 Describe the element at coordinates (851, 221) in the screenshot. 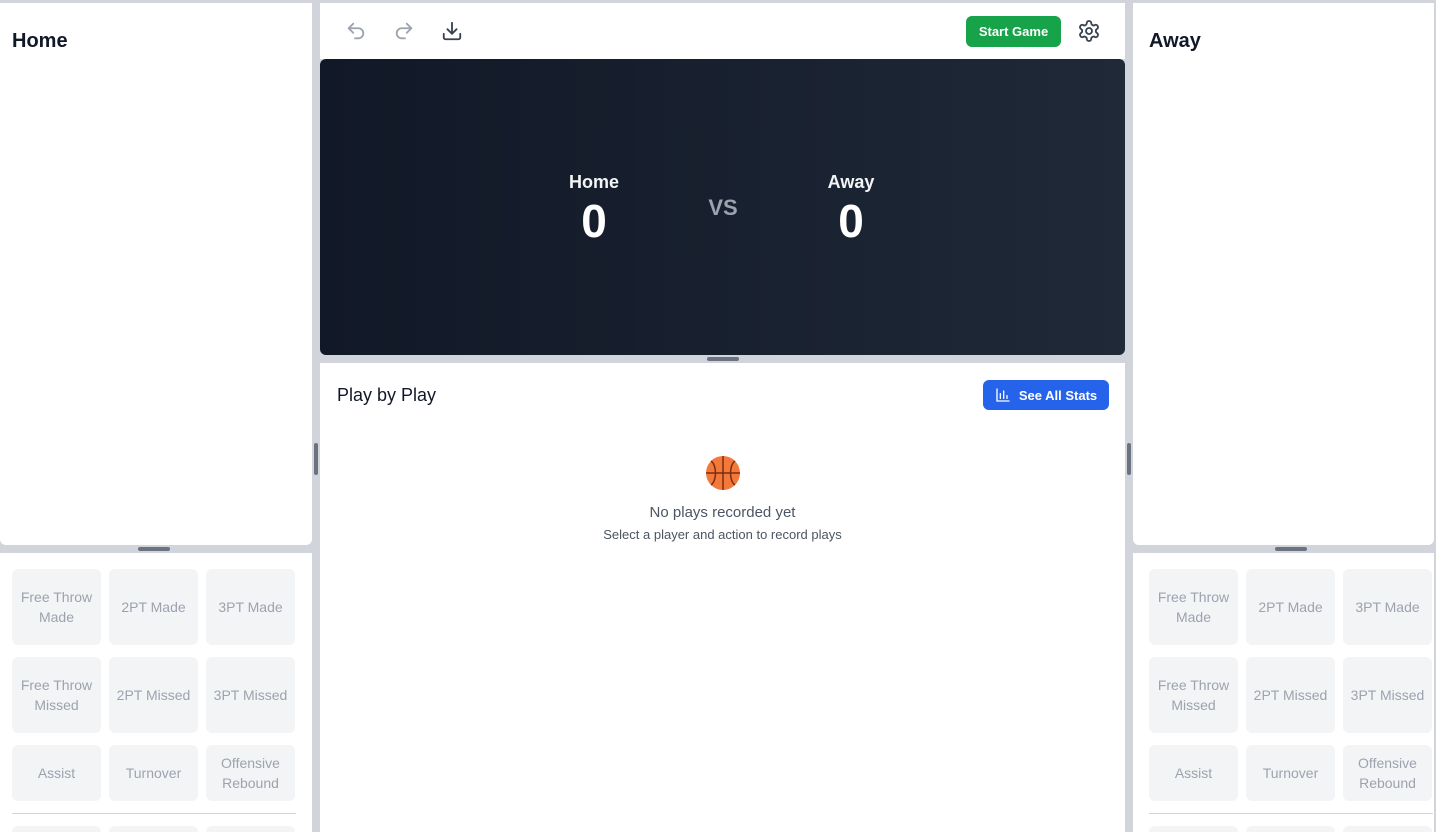

I see `away-score: 0` at that location.